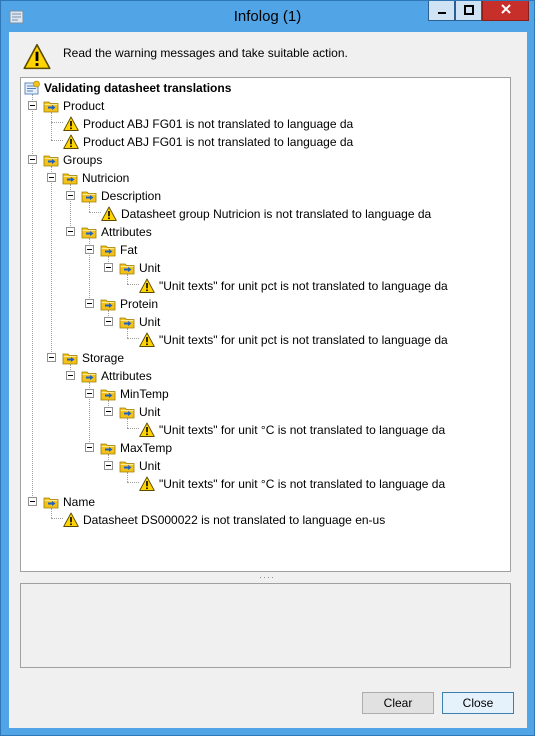 The image size is (535, 736). I want to click on title-bar: Infolog (1), so click(267, 16).